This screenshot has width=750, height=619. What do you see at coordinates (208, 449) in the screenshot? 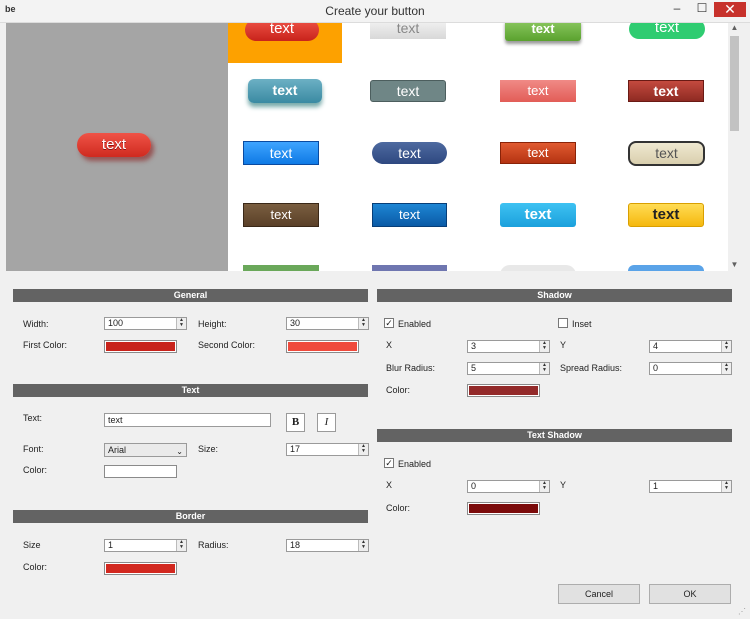
I see `size-label: Size:` at bounding box center [208, 449].